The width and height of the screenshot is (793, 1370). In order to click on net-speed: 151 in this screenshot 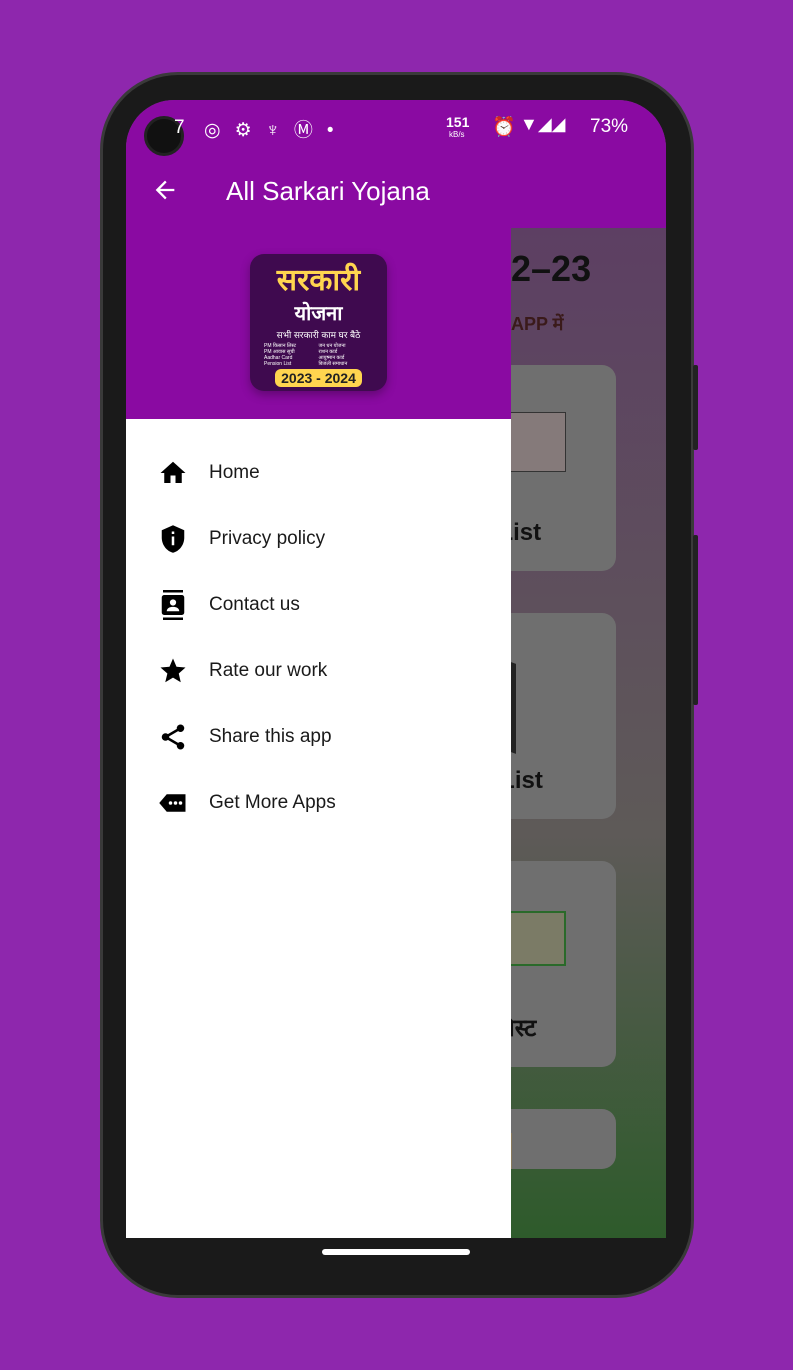, I will do `click(458, 122)`.